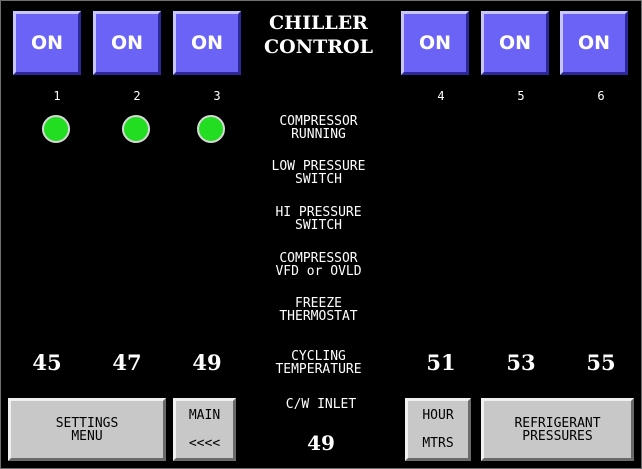 Image resolution: width=642 pixels, height=469 pixels. Describe the element at coordinates (521, 362) in the screenshot. I see `compressor-5-temperature: 53` at that location.